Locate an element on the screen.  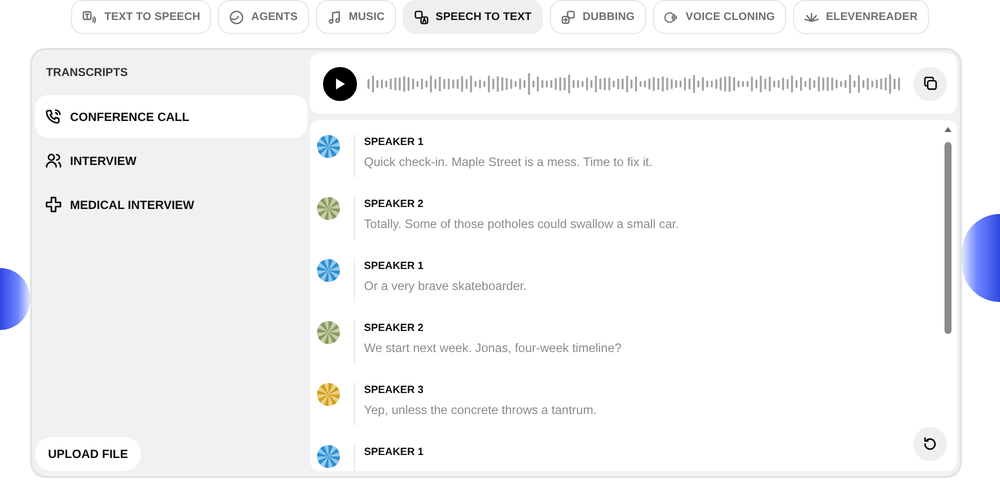
transcript-text: Quick check-in. Maple Street is a mess. Time to fix it. is located at coordinates (508, 162).